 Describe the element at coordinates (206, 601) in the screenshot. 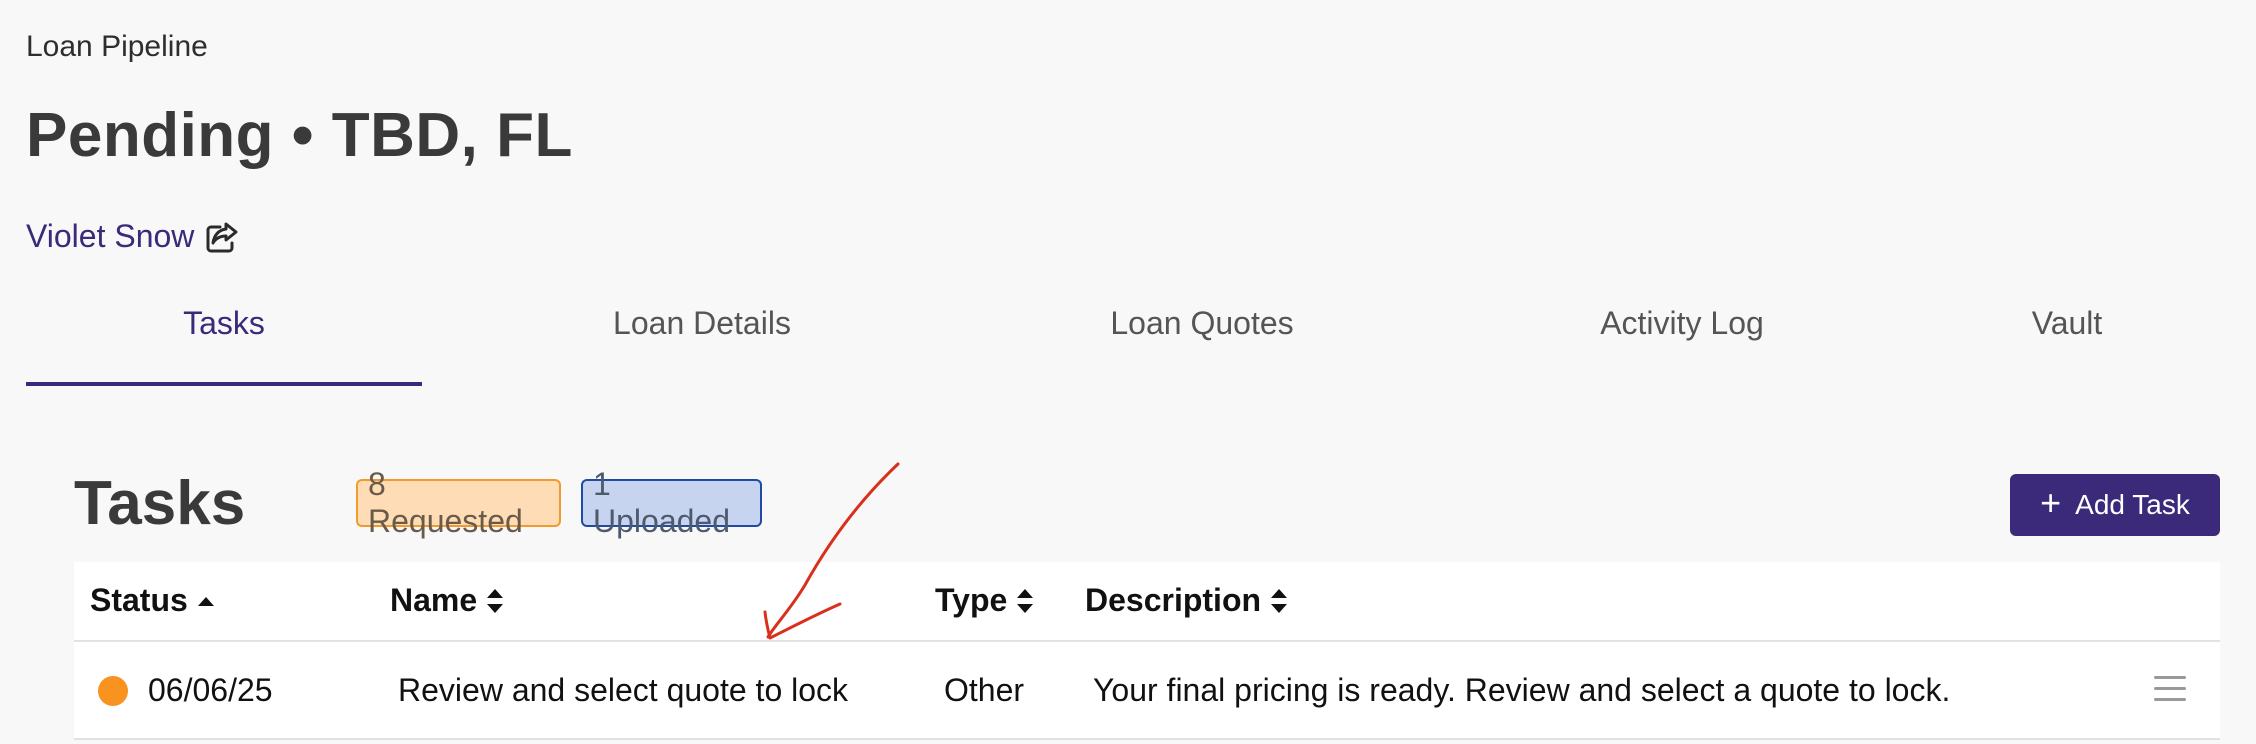

I see `sort-ascending-icon` at that location.